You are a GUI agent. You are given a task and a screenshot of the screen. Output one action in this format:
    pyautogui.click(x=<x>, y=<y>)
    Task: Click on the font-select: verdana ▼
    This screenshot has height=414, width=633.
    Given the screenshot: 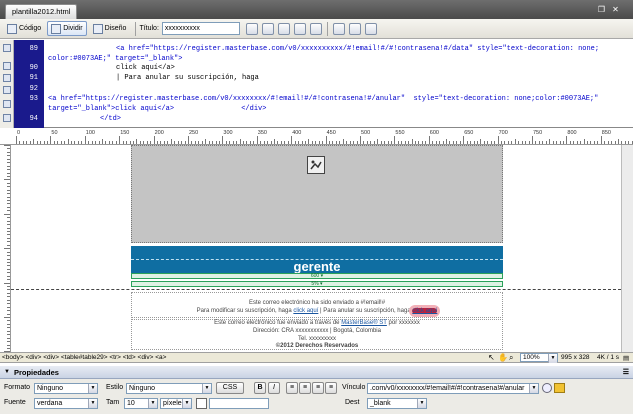 What is the action you would take?
    pyautogui.click(x=66, y=403)
    